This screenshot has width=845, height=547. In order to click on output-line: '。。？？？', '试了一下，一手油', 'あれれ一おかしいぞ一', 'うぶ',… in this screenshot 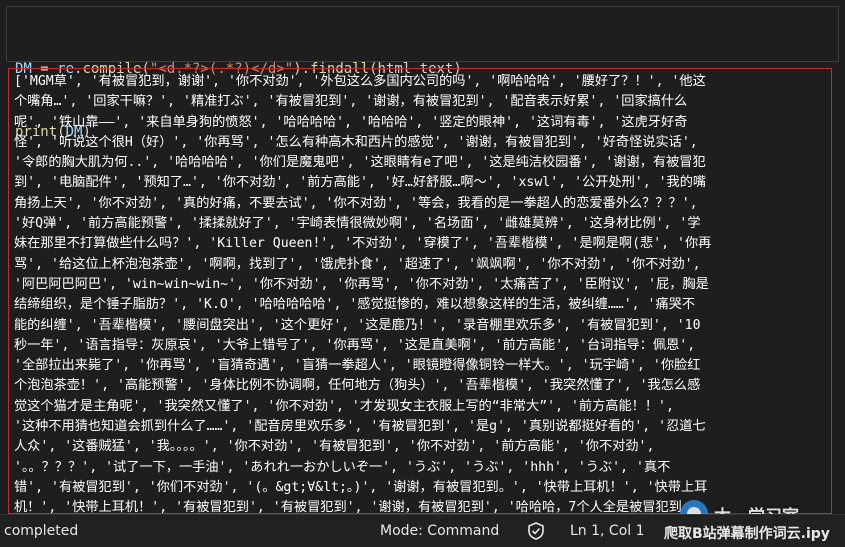, I will do `click(342, 467)`.